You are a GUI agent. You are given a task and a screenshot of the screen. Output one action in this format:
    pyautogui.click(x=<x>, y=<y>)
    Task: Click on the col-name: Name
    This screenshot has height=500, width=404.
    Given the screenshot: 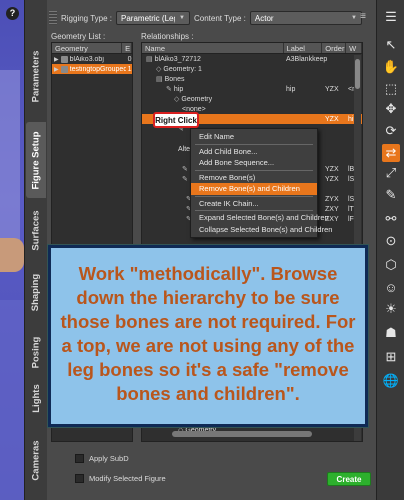 What is the action you would take?
    pyautogui.click(x=213, y=48)
    